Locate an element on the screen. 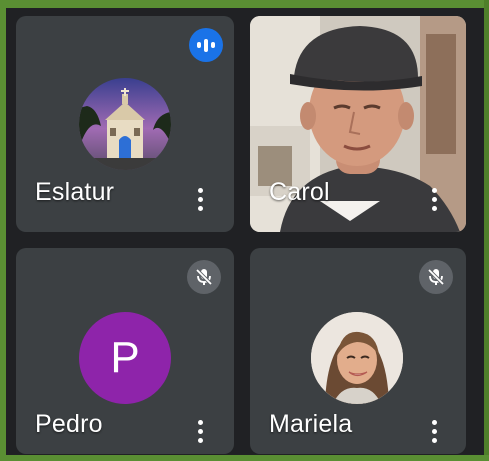  avatar-letter: P is located at coordinates (125, 357).